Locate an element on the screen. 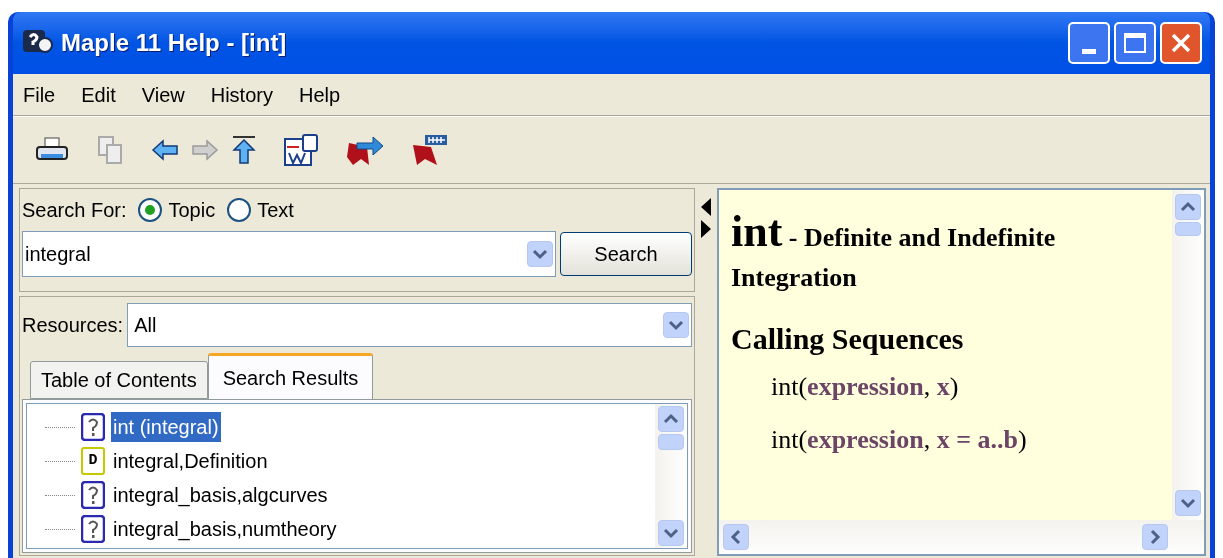 The width and height of the screenshot is (1223, 558). back-arrow-icon is located at coordinates (165, 150).